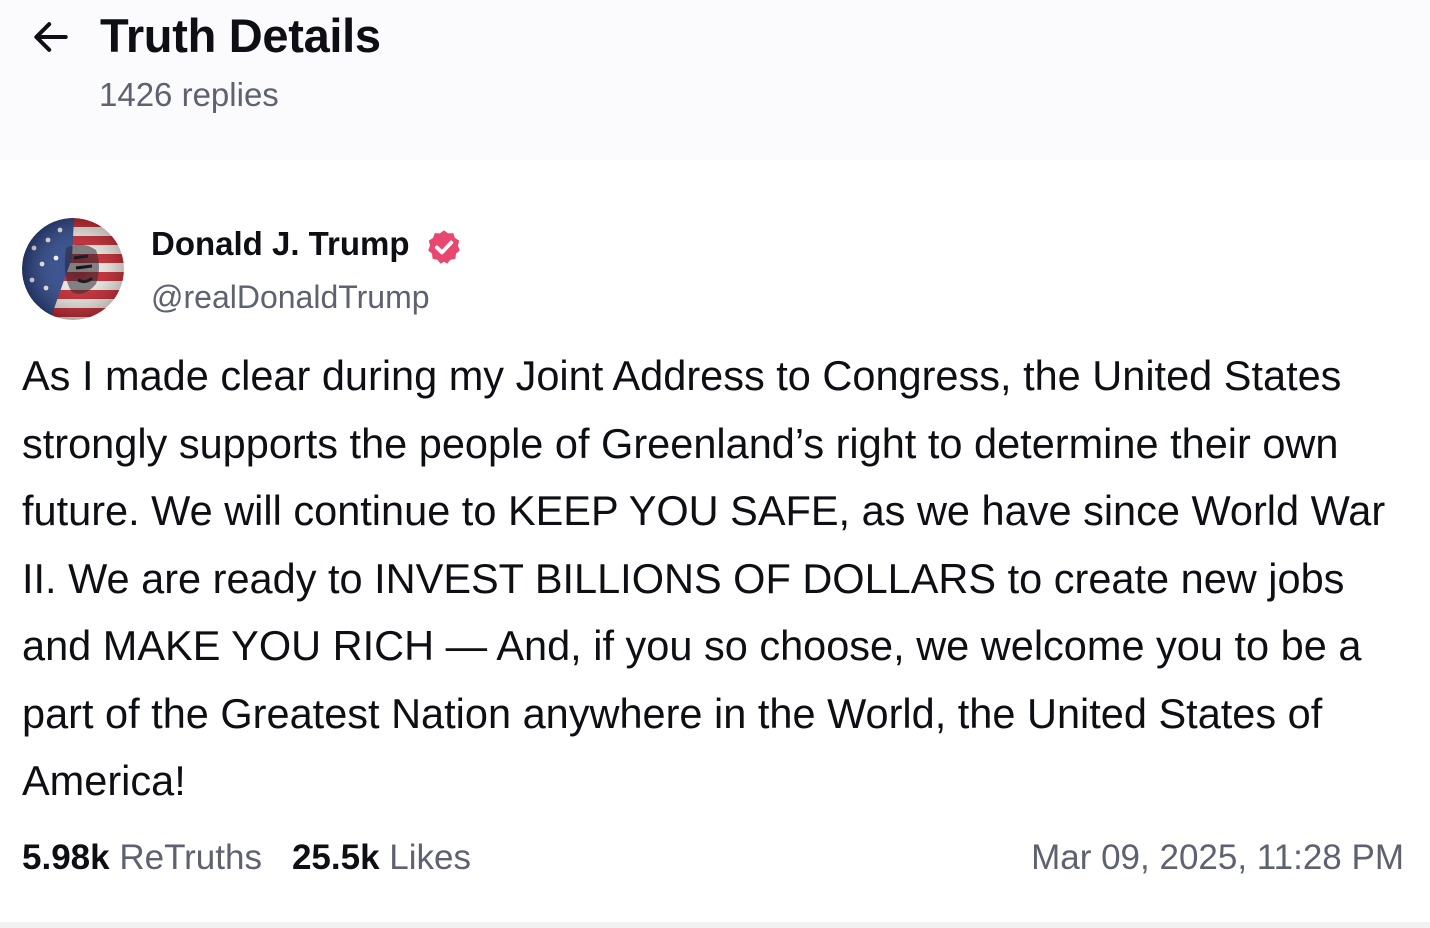  Describe the element at coordinates (190, 857) in the screenshot. I see `retruths-label: ReTruths` at that location.